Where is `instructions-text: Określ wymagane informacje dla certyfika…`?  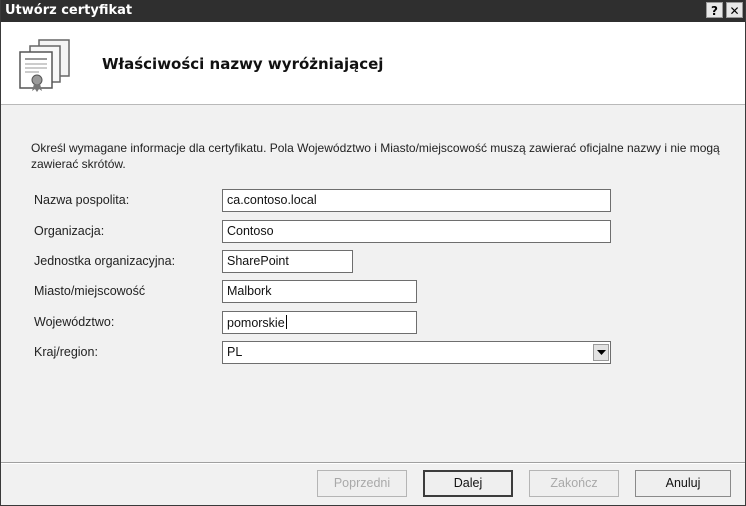 instructions-text: Określ wymagane informacje dla certyfika… is located at coordinates (375, 156).